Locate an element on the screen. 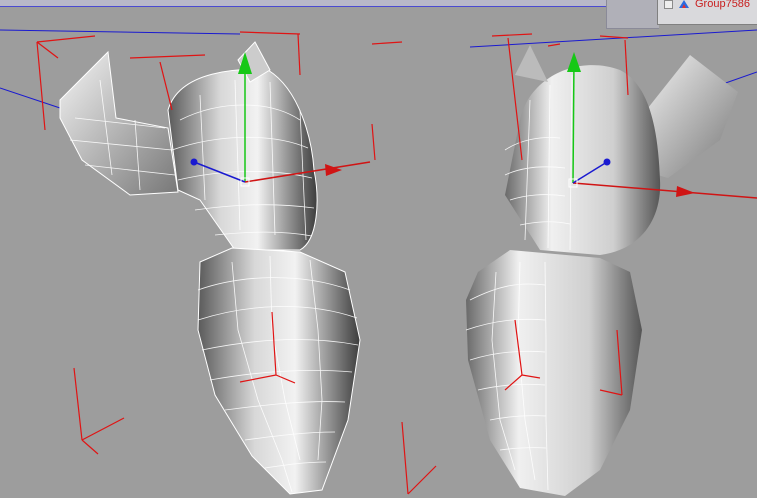 The width and height of the screenshot is (757, 498). outliner-panel: Group7586 is located at coordinates (707, 12).